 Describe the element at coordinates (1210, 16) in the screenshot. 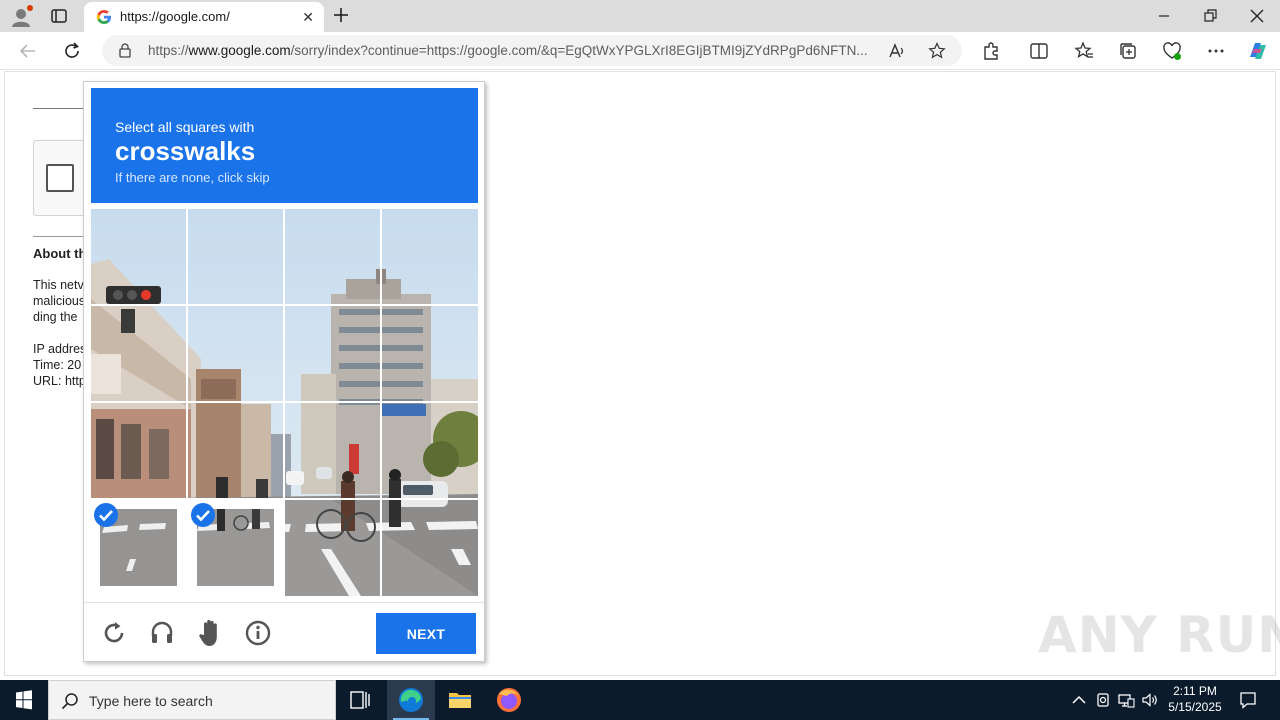

I see `restore-icon` at that location.